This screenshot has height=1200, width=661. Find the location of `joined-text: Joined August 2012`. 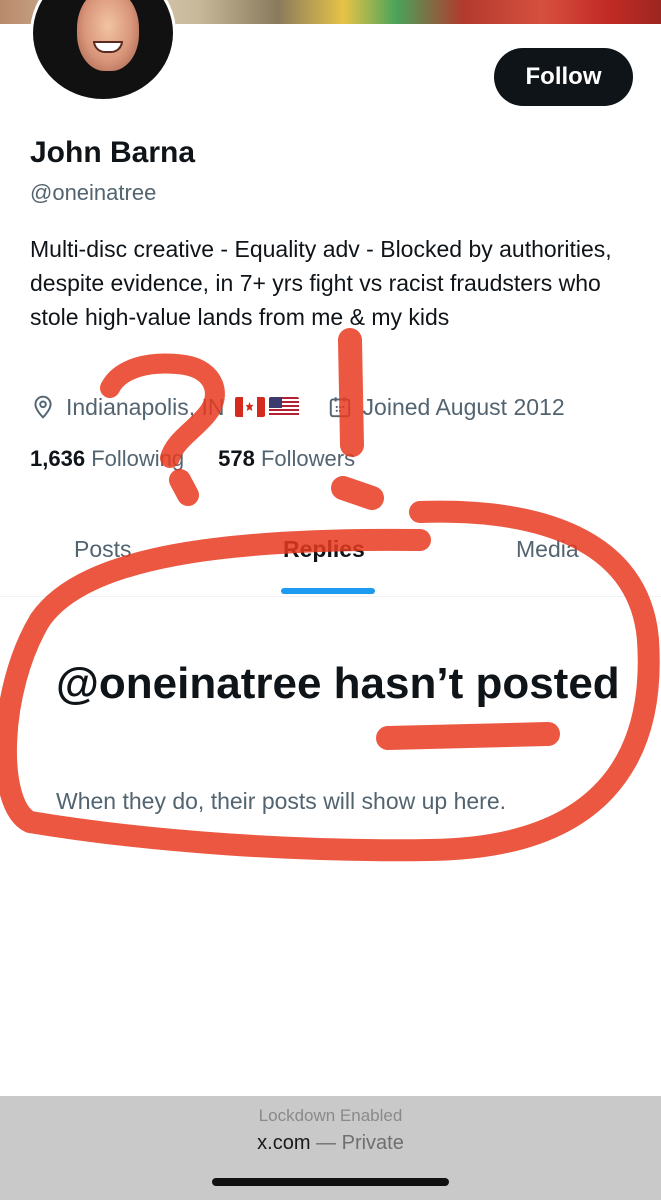

joined-text: Joined August 2012 is located at coordinates (463, 406).